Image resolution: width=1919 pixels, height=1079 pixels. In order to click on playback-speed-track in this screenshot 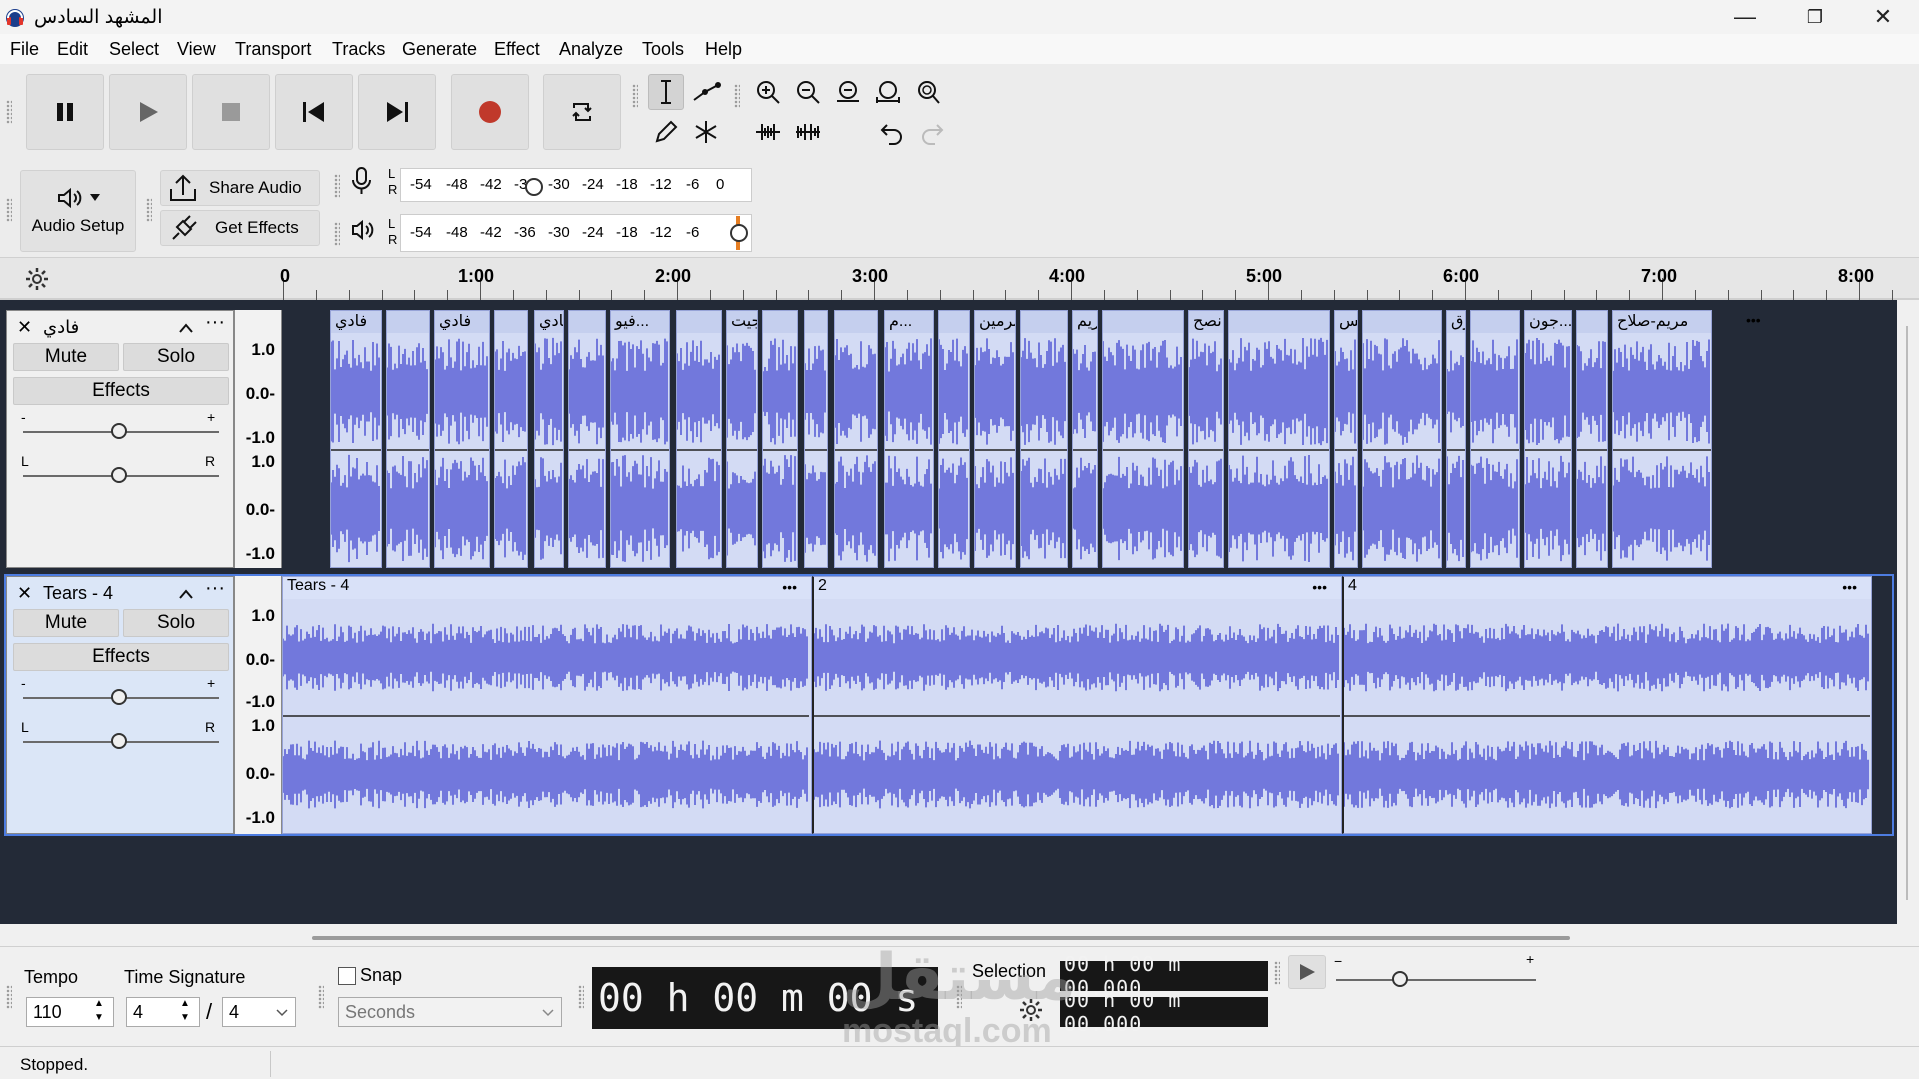, I will do `click(1436, 980)`.